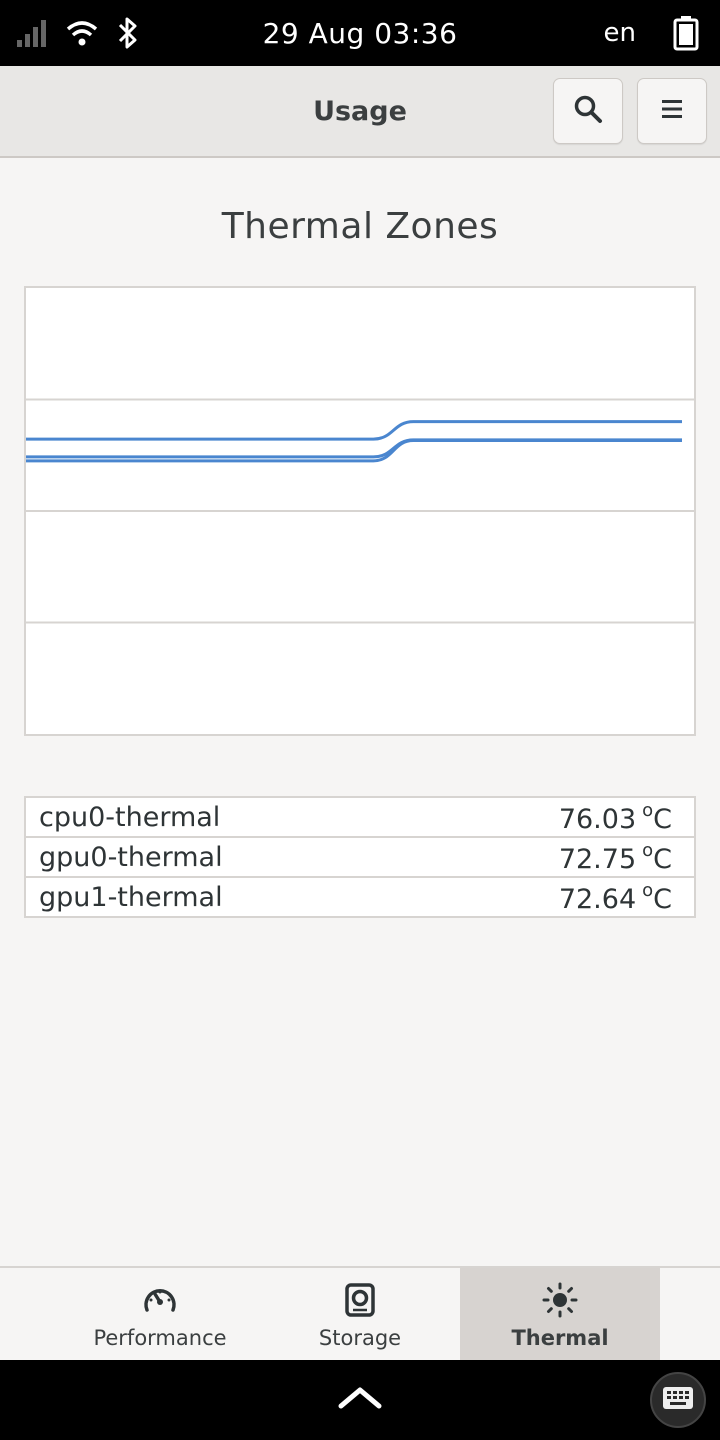  I want to click on tab-storage: Storage, so click(360, 1315).